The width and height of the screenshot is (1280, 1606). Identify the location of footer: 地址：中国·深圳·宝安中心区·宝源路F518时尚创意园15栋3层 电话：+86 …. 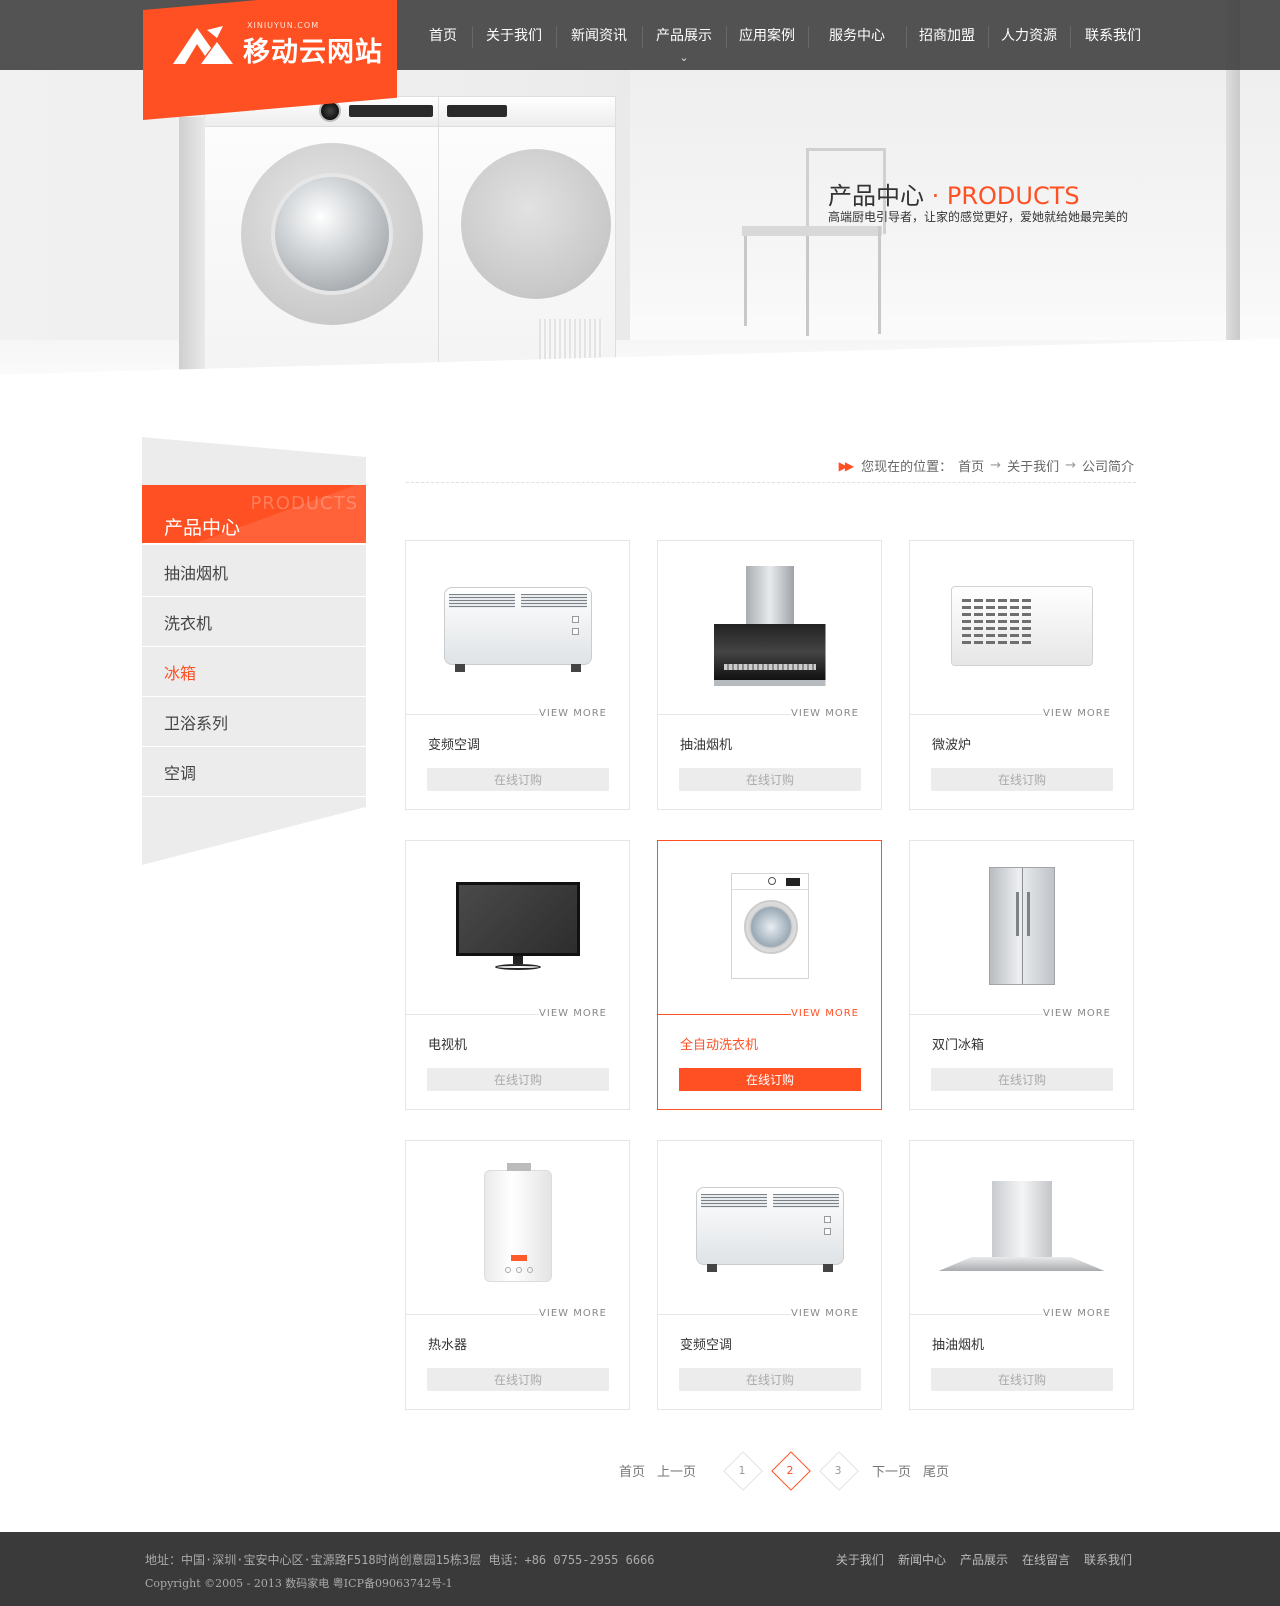
(640, 1569).